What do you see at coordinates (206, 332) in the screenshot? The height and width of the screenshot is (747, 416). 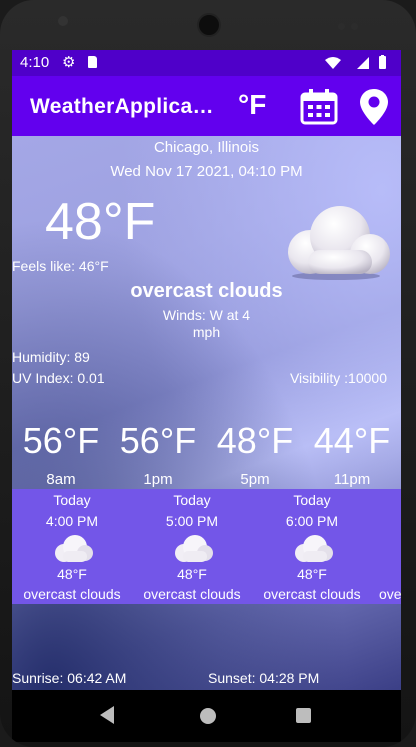 I see `winds-line-2: mph` at bounding box center [206, 332].